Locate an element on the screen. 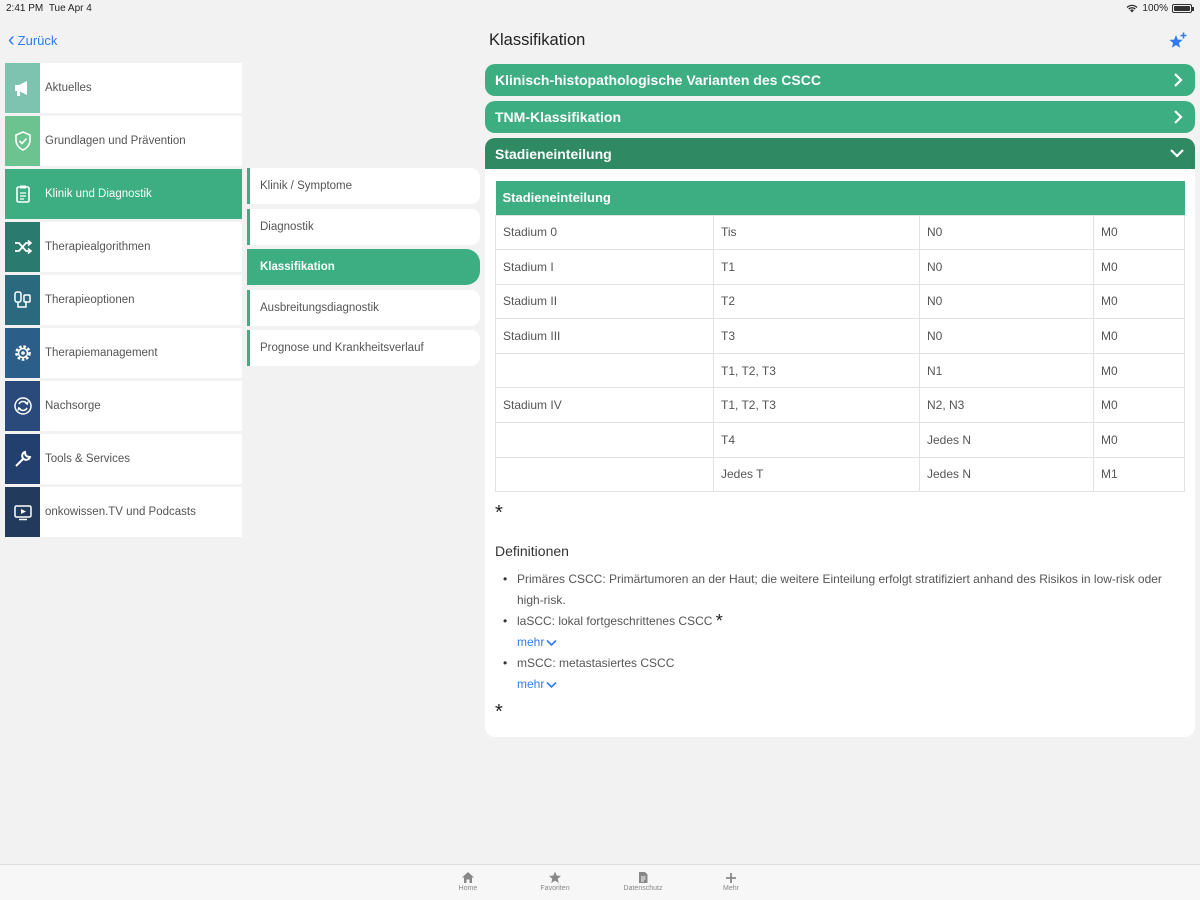 Image resolution: width=1200 pixels, height=900 pixels. submenu-item-klinik-symptome: Klinik / Symptome is located at coordinates (363, 186).